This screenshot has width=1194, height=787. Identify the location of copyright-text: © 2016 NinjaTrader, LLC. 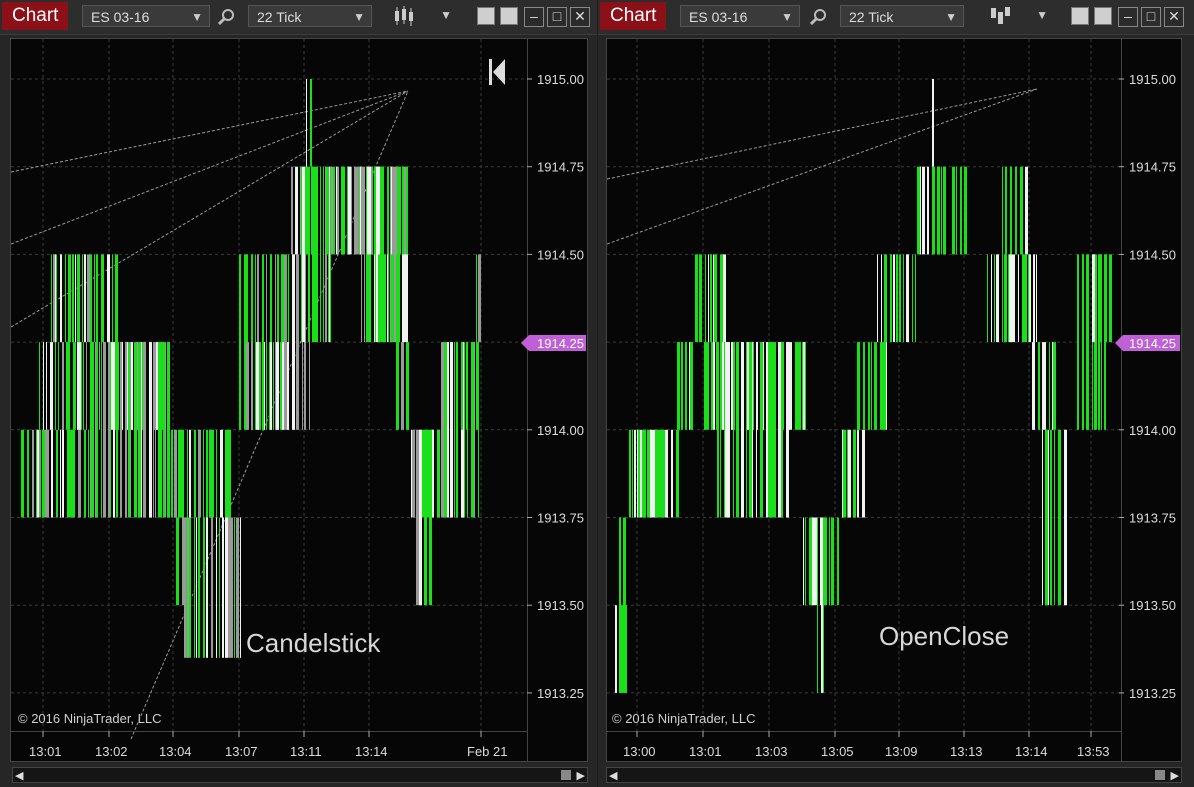
(90, 718).